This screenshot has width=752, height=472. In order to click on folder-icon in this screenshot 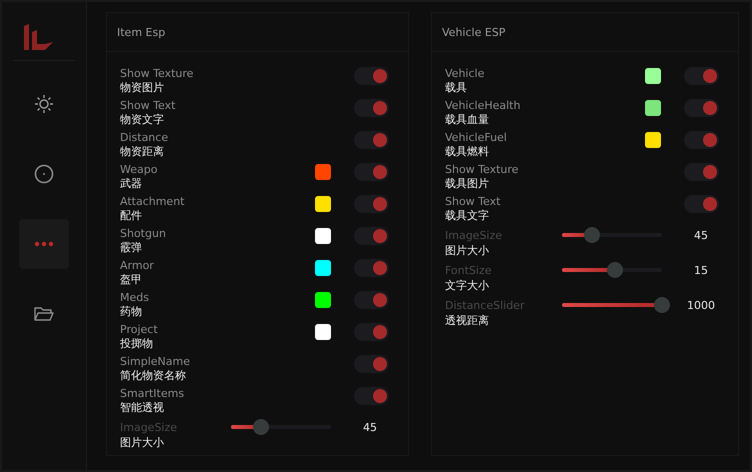, I will do `click(44, 314)`.